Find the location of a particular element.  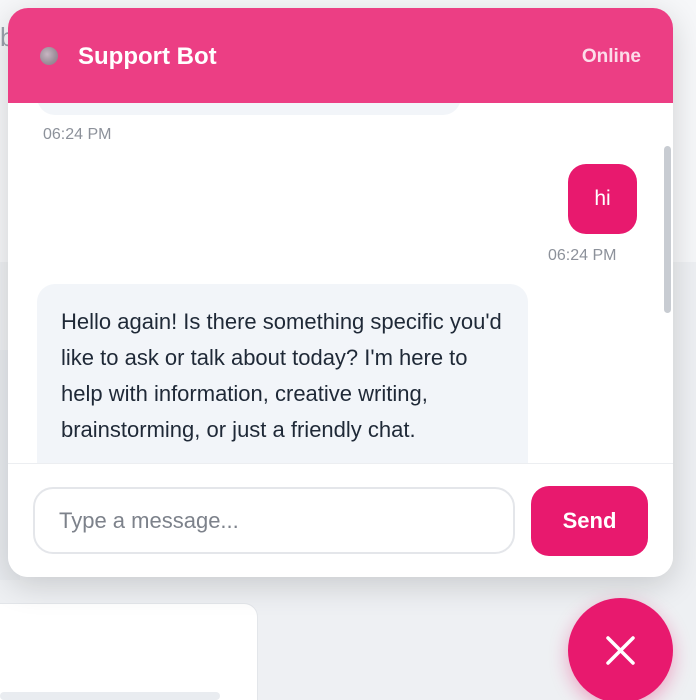

background-card-line is located at coordinates (110, 696).